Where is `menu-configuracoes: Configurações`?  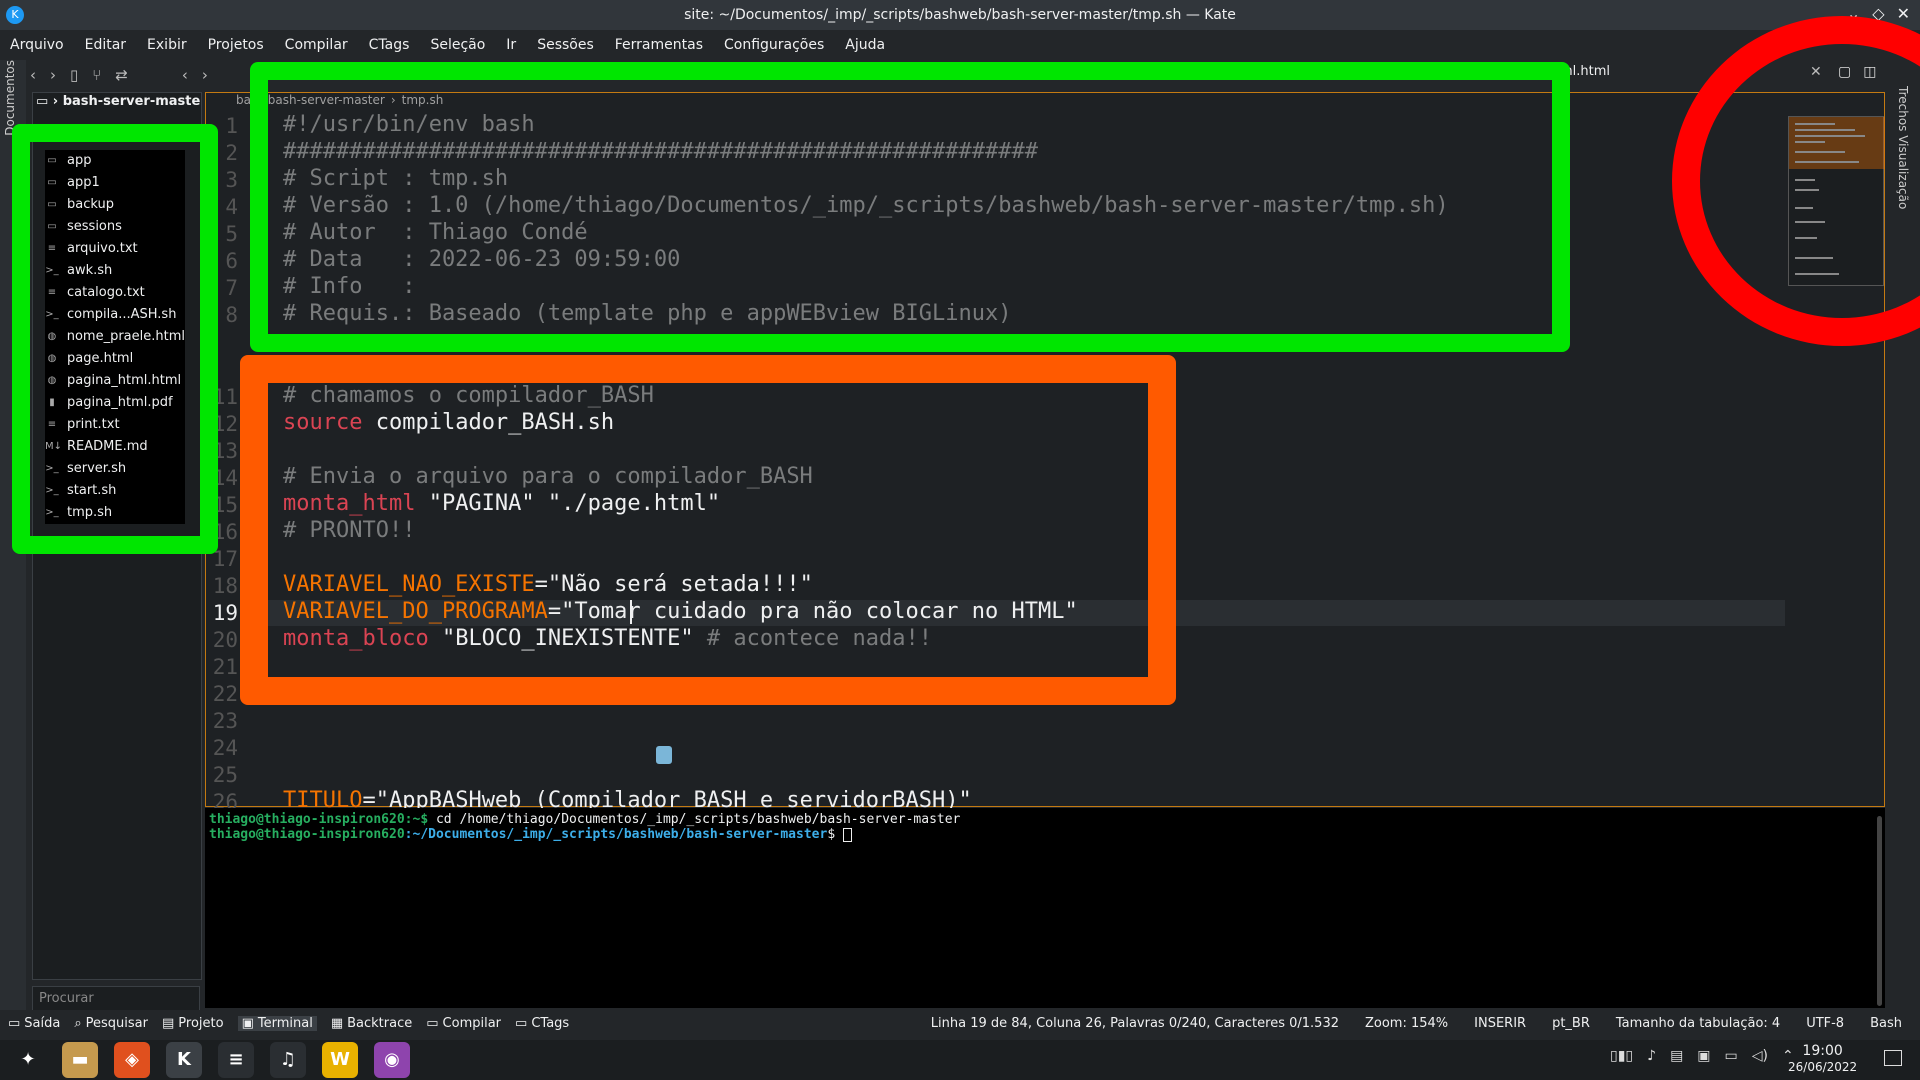 menu-configuracoes: Configurações is located at coordinates (774, 45).